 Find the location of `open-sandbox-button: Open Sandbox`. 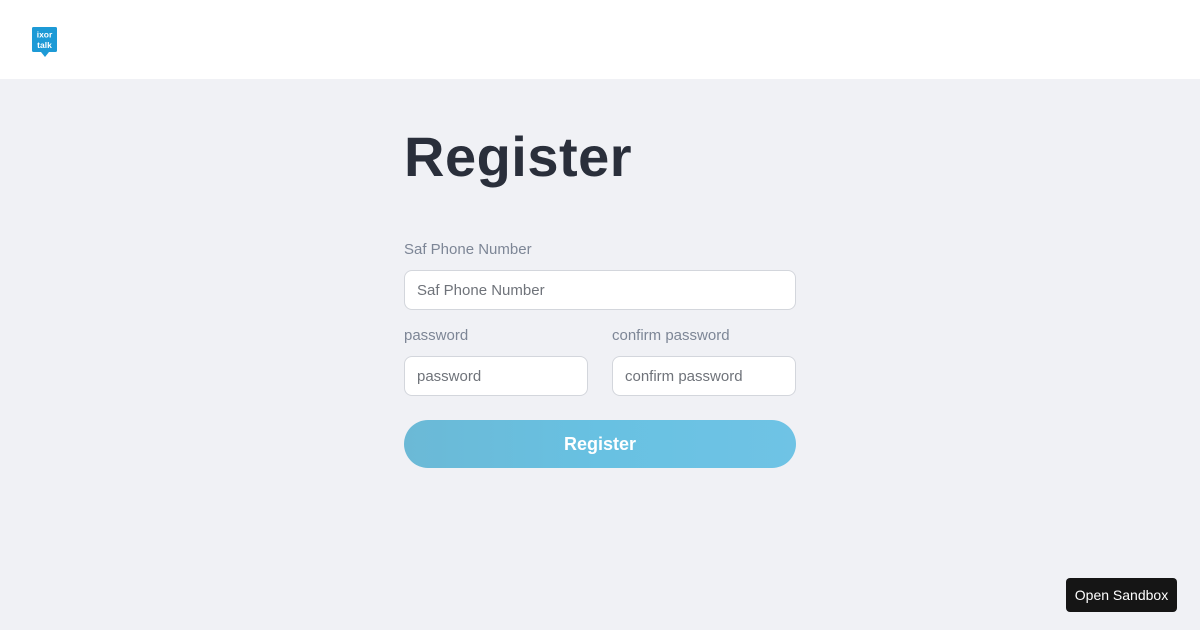

open-sandbox-button: Open Sandbox is located at coordinates (1121, 595).